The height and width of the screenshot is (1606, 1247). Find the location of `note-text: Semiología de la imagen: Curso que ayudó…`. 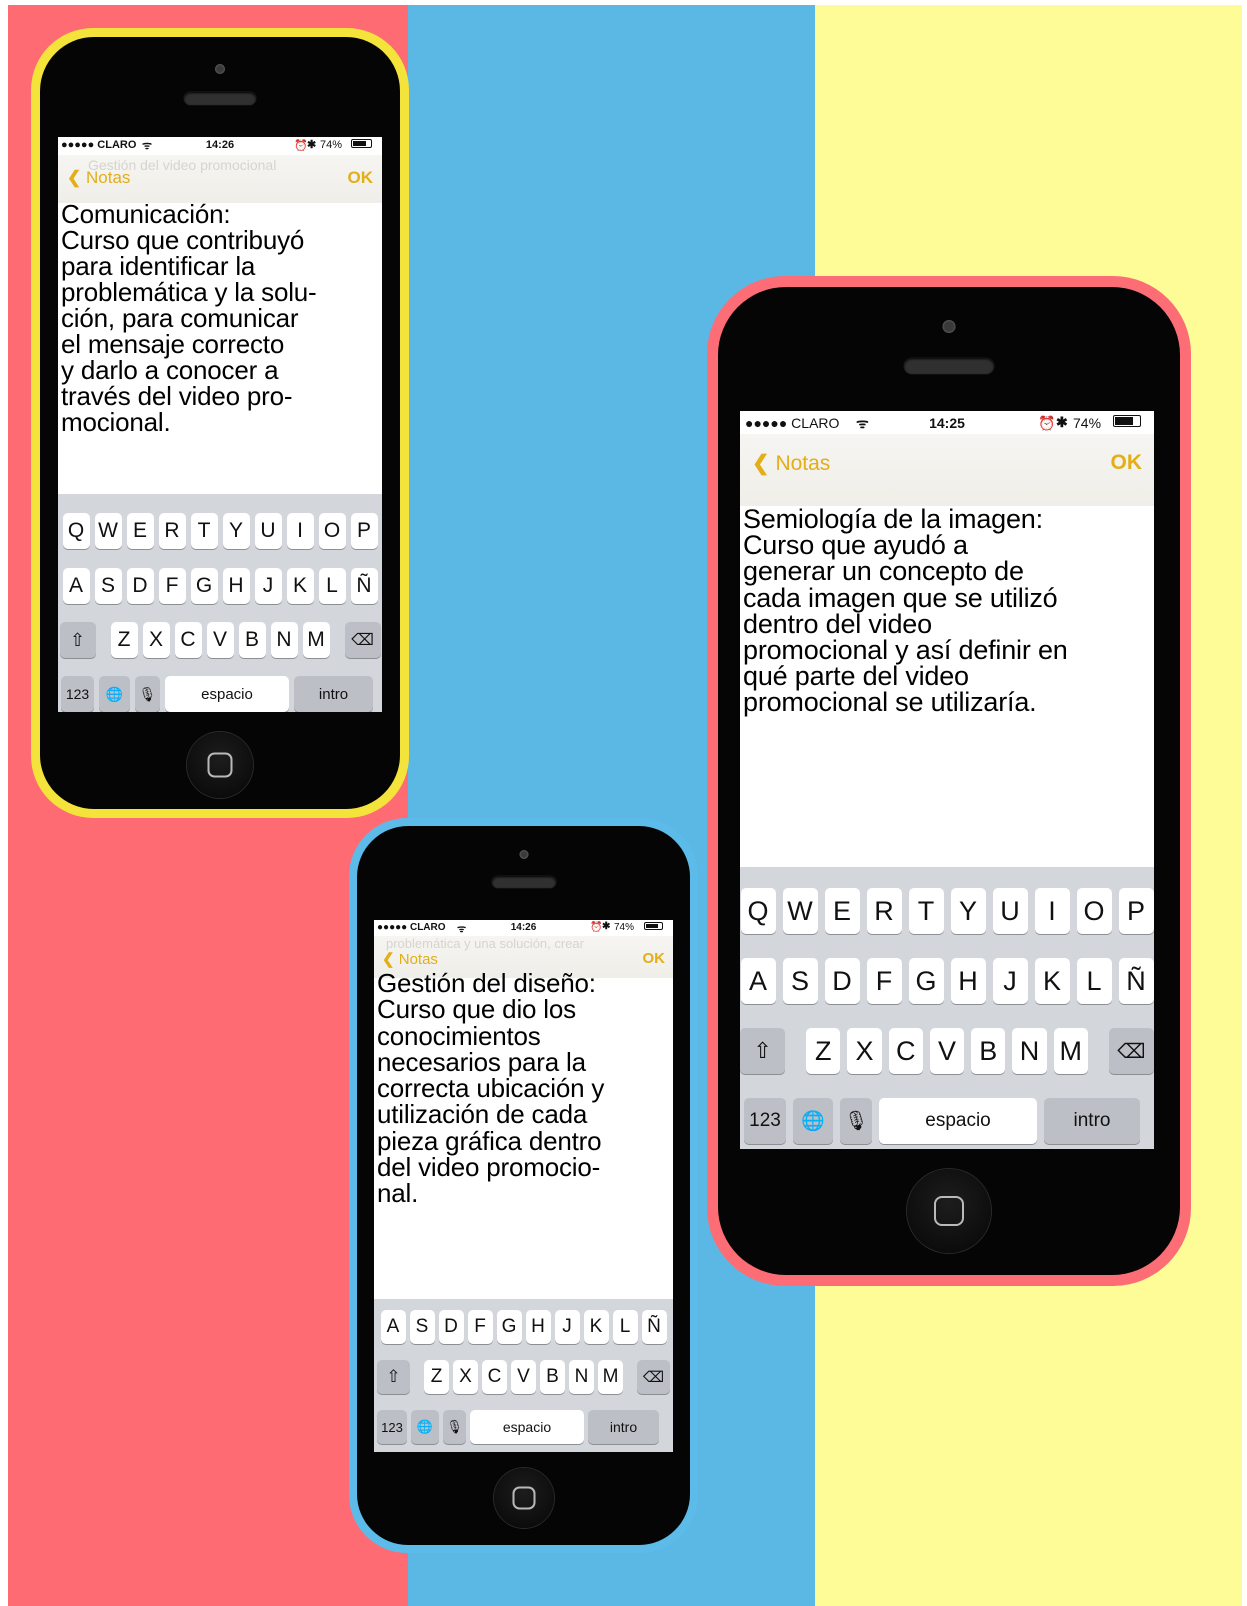

note-text: Semiología de la imagen: Curso que ayudó… is located at coordinates (947, 611).